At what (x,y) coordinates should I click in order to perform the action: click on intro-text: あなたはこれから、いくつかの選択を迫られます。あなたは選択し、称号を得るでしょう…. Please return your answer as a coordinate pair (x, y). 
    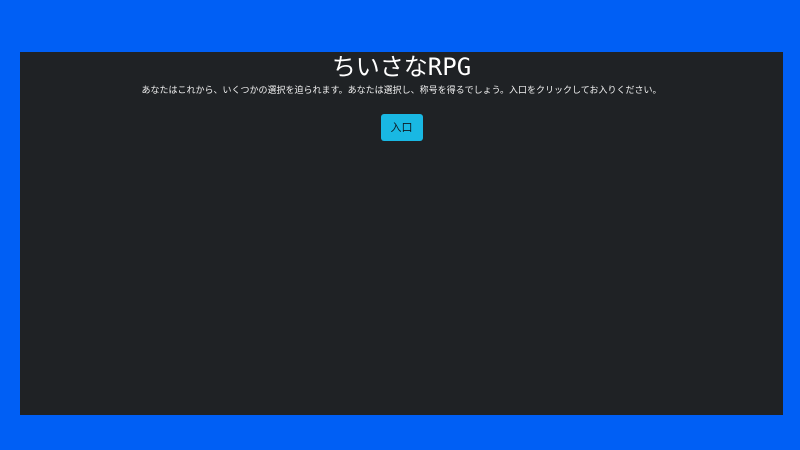
    Looking at the image, I should click on (401, 91).